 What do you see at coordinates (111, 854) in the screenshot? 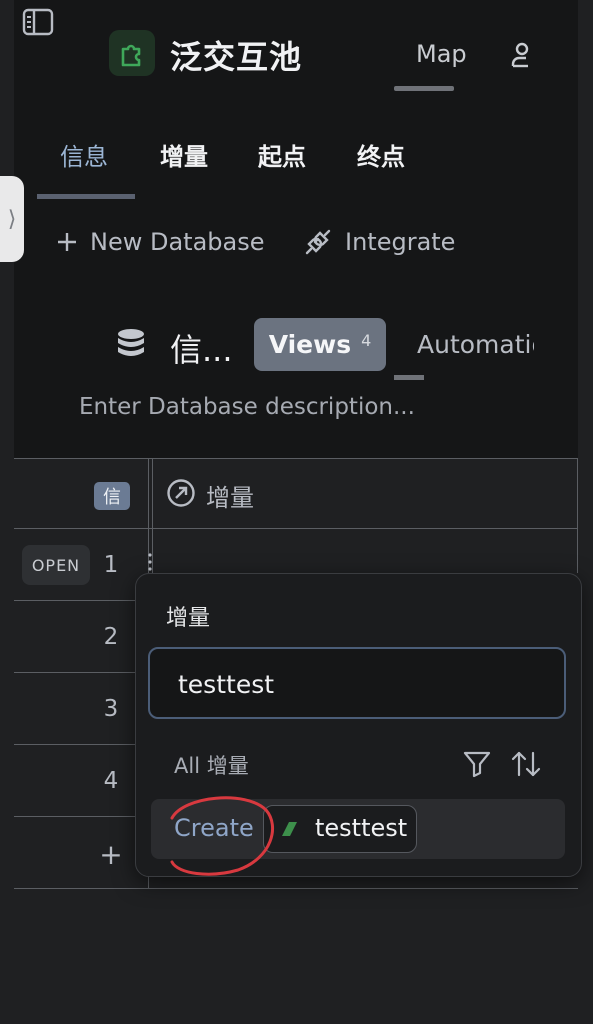
I see `add-row-button: +` at bounding box center [111, 854].